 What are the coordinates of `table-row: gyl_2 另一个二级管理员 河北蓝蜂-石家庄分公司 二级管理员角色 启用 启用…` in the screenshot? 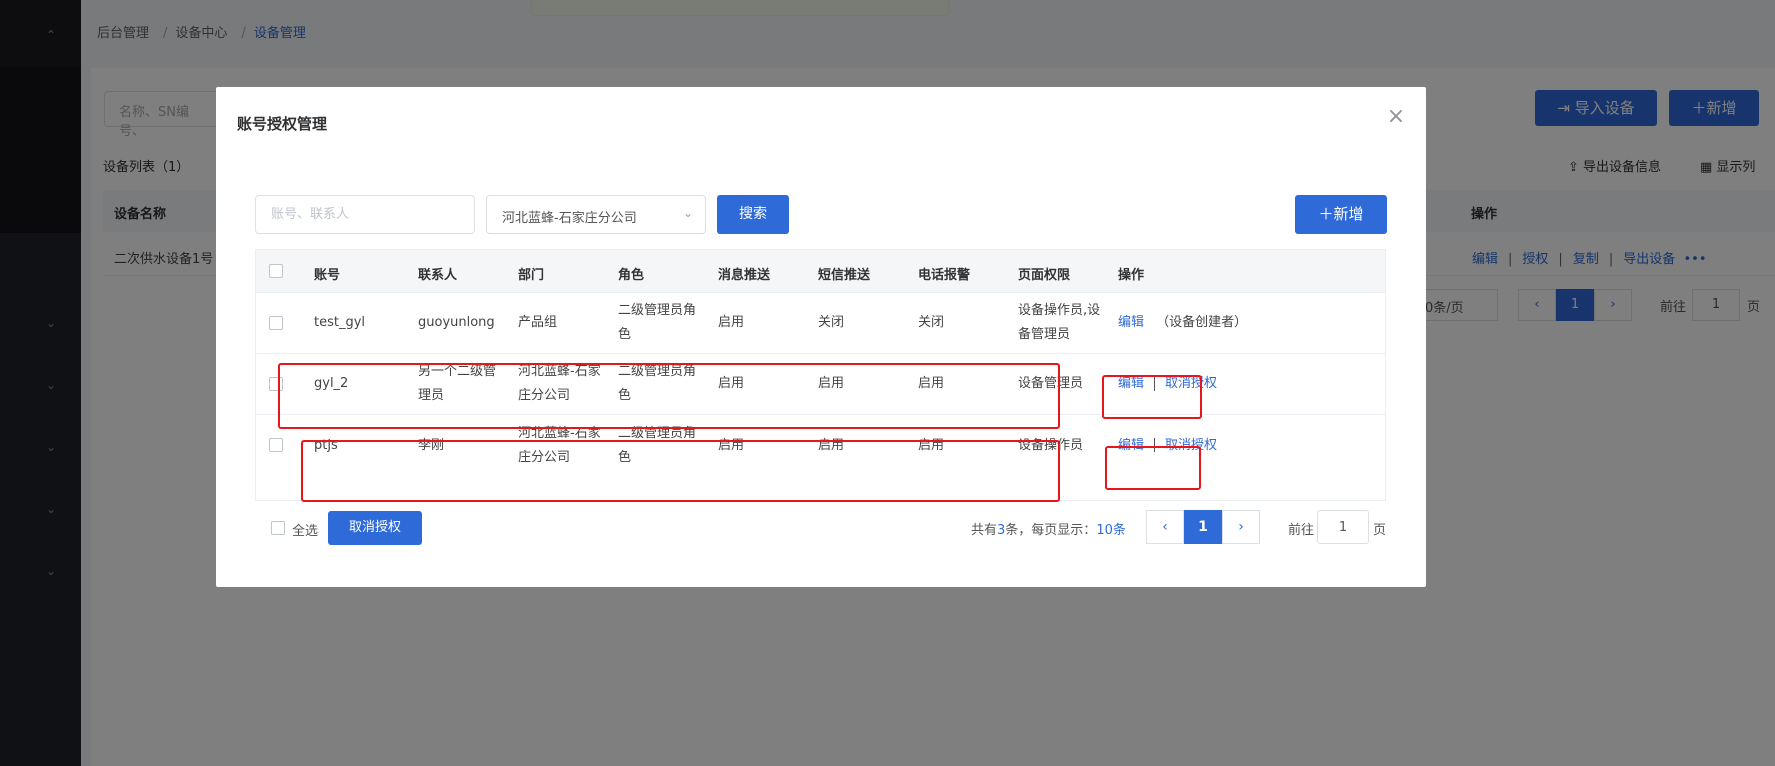 It's located at (820, 384).